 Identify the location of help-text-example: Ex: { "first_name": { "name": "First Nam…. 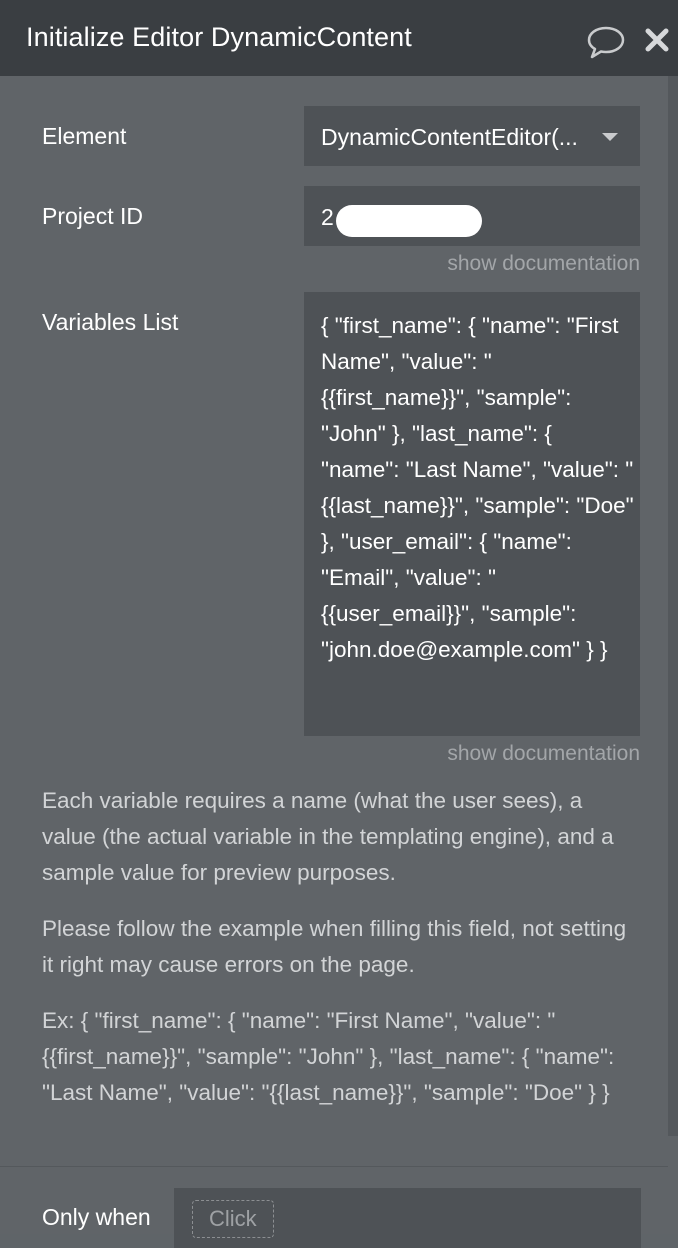
(328, 1056).